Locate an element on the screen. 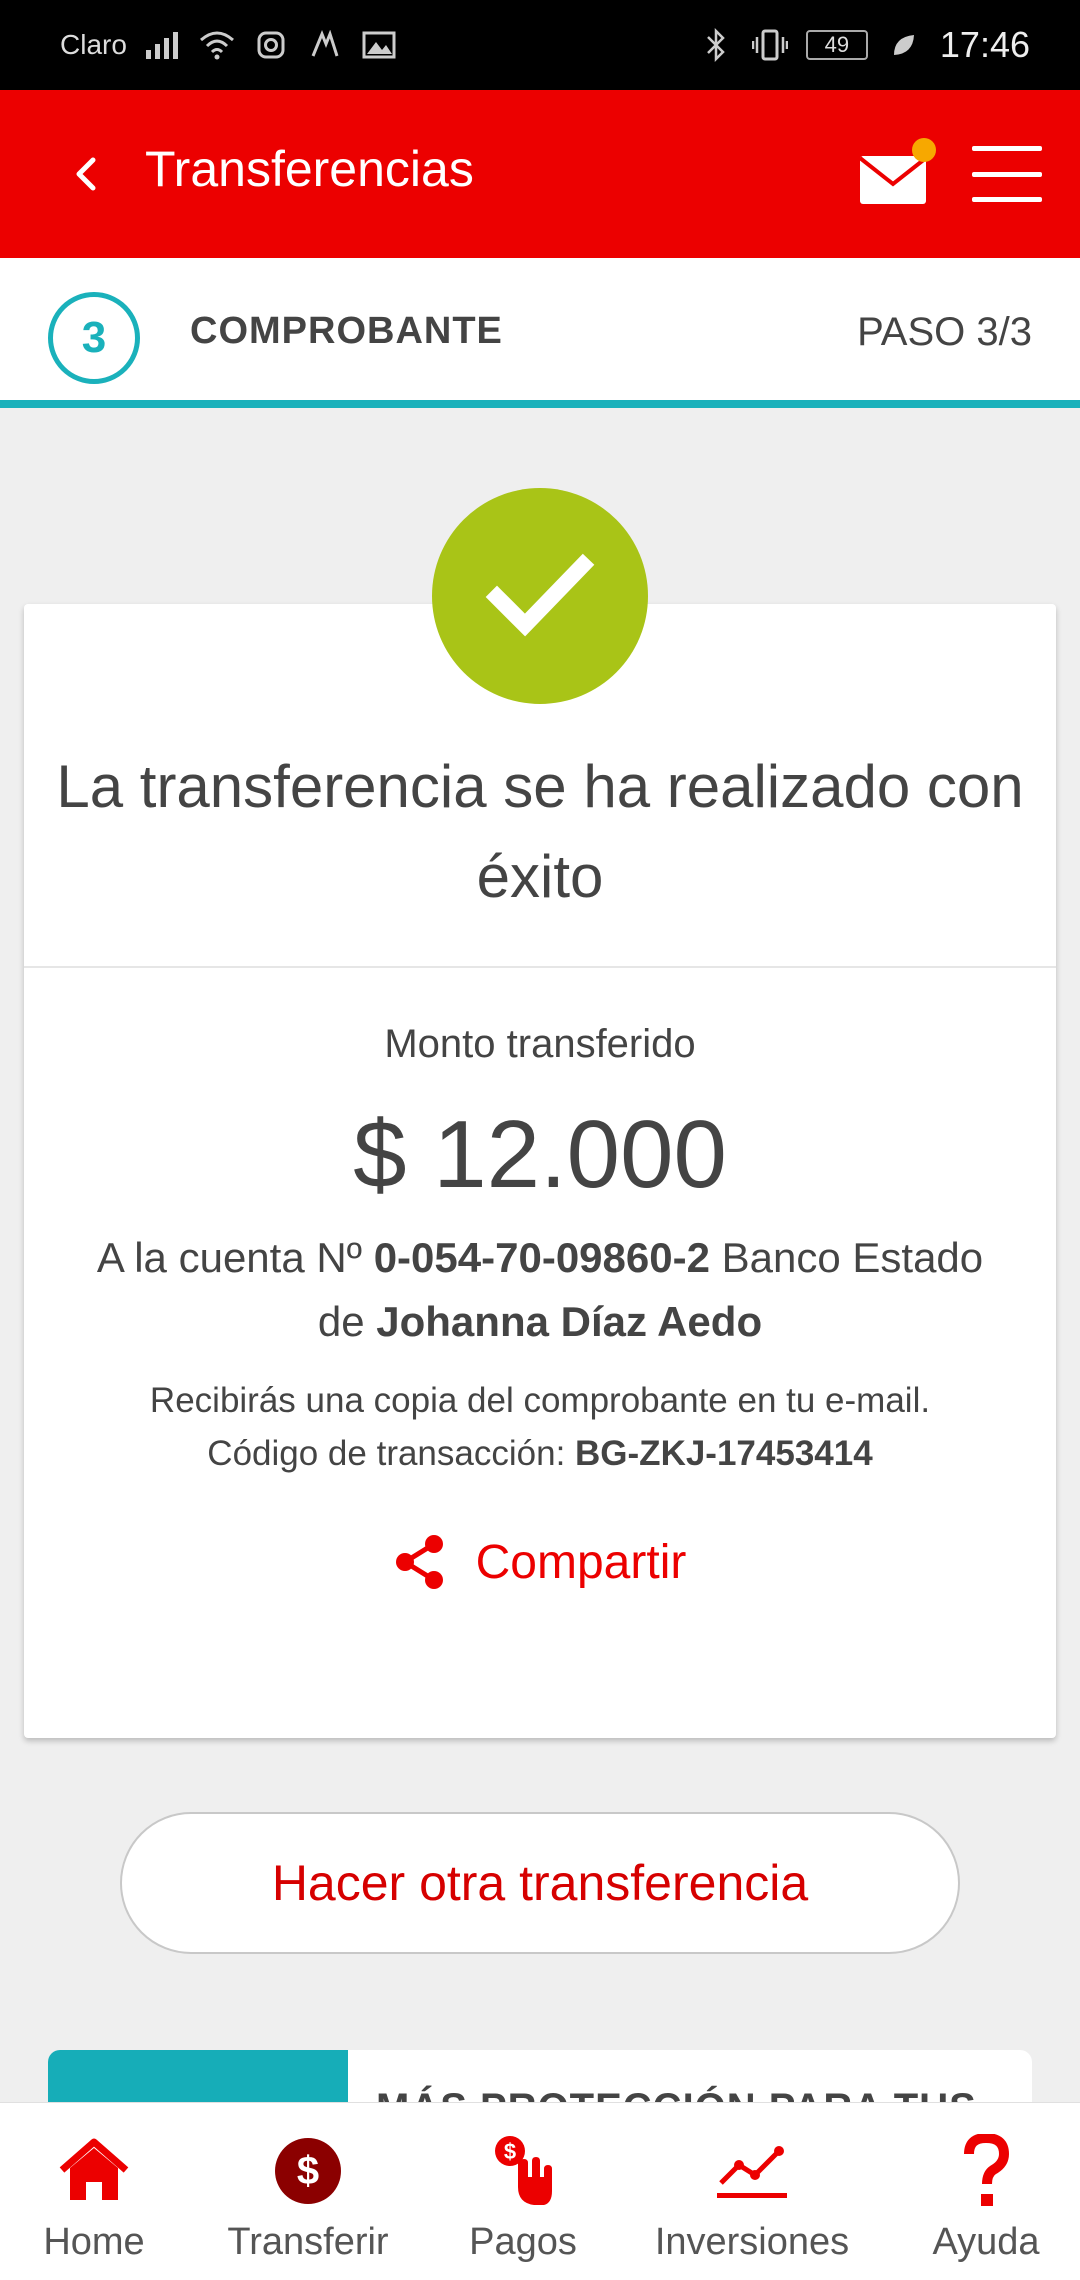 This screenshot has height=2280, width=1080. instagram-icon is located at coordinates (271, 45).